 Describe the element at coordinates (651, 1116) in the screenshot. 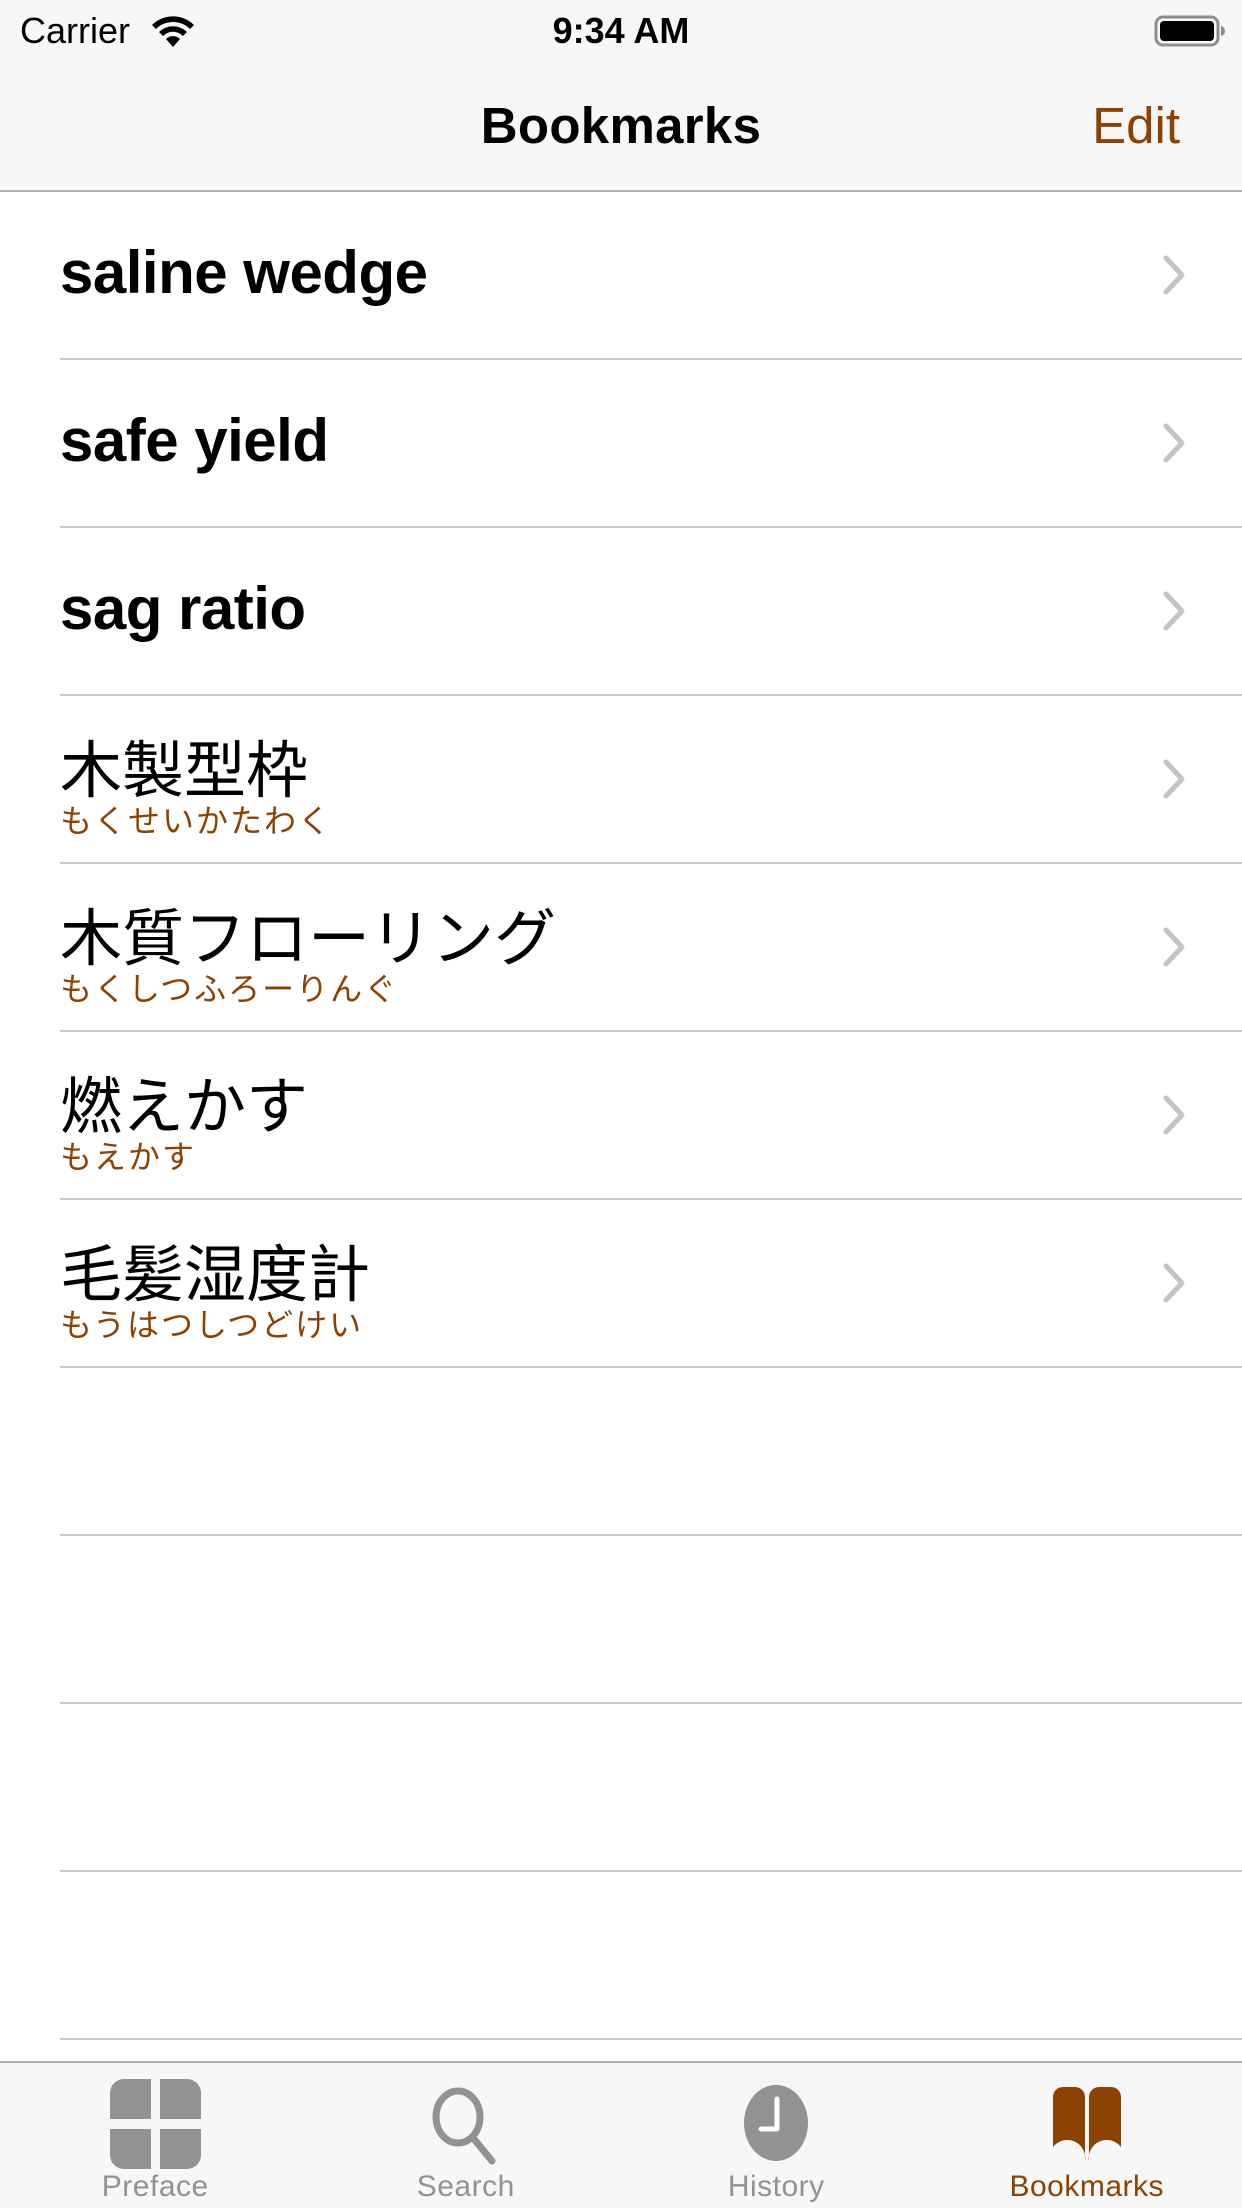

I see `bookmark-row: 燃えかす もえかす` at that location.